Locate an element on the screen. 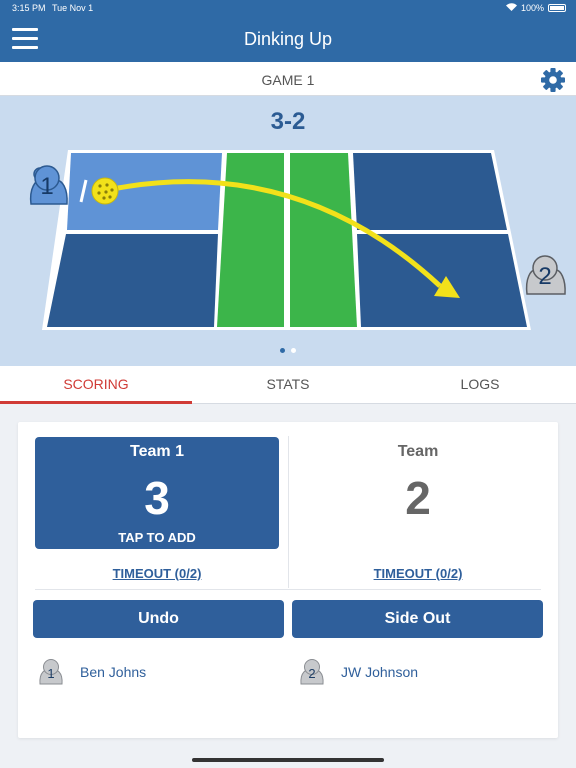 Image resolution: width=576 pixels, height=768 pixels. app-title: Dinking Up is located at coordinates (288, 39).